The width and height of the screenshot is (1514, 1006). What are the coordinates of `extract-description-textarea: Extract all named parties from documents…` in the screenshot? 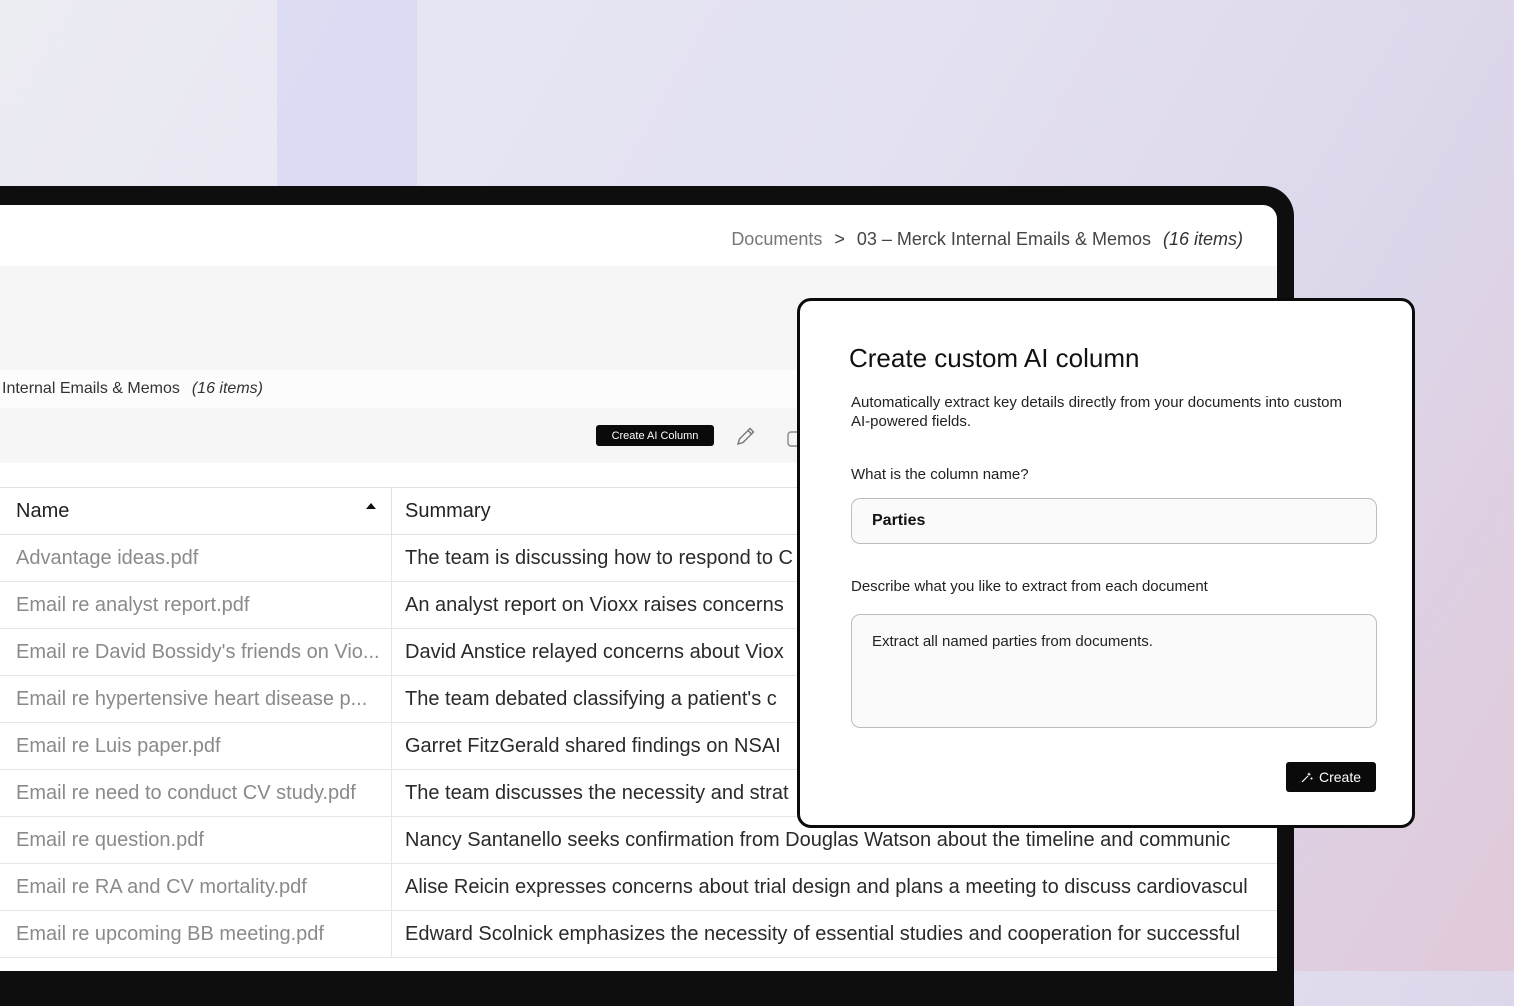 It's located at (1114, 671).